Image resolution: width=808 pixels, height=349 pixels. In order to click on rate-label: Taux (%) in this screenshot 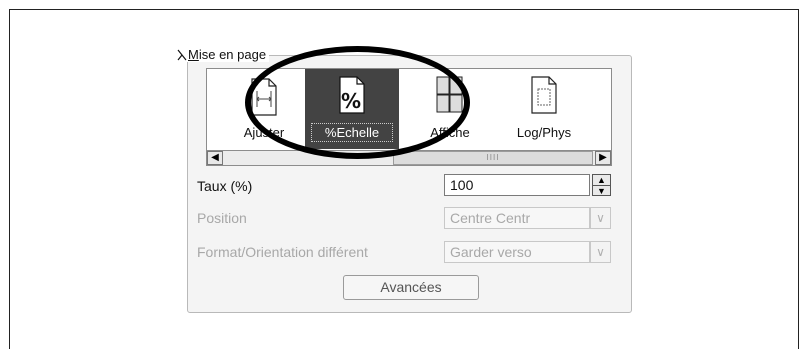, I will do `click(225, 186)`.